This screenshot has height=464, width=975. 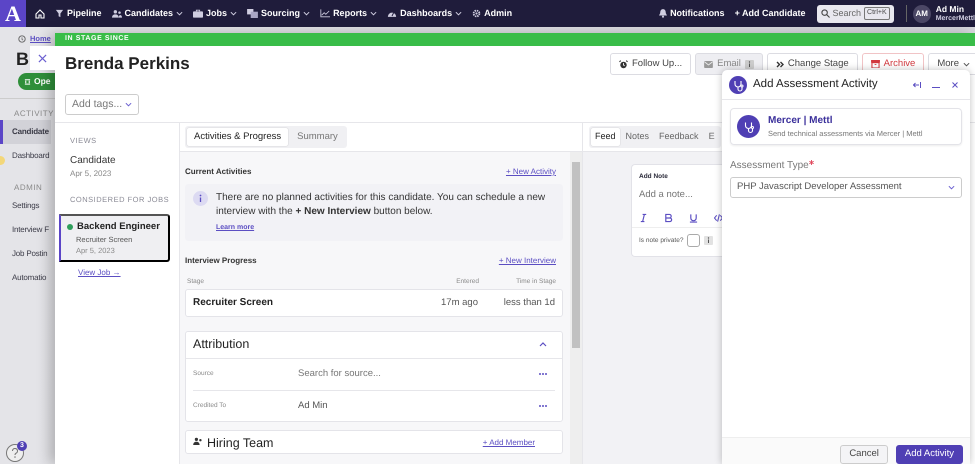 I want to click on card-title: Hiring Team, so click(x=240, y=442).